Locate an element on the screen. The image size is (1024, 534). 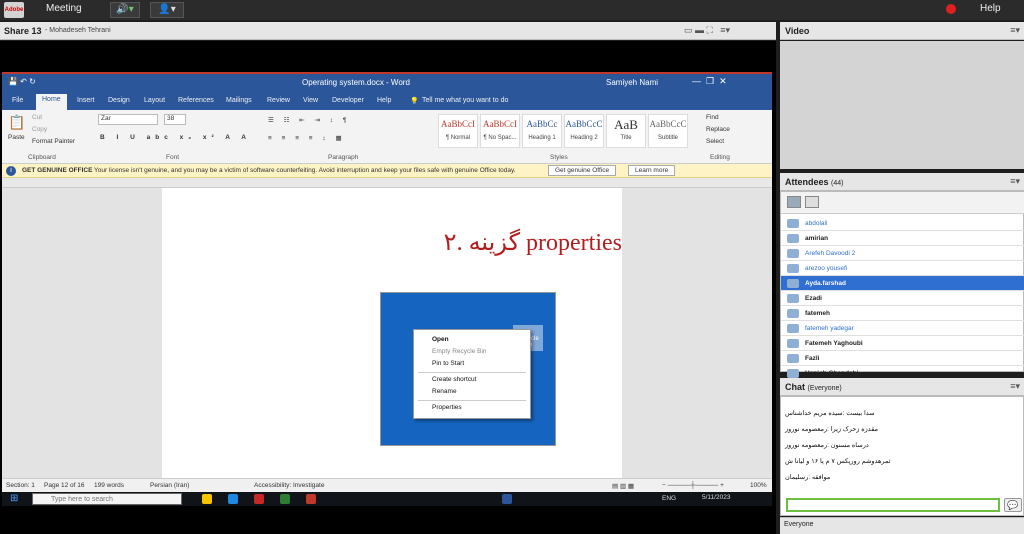
attendee-row: Fazli is located at coordinates (902, 358).